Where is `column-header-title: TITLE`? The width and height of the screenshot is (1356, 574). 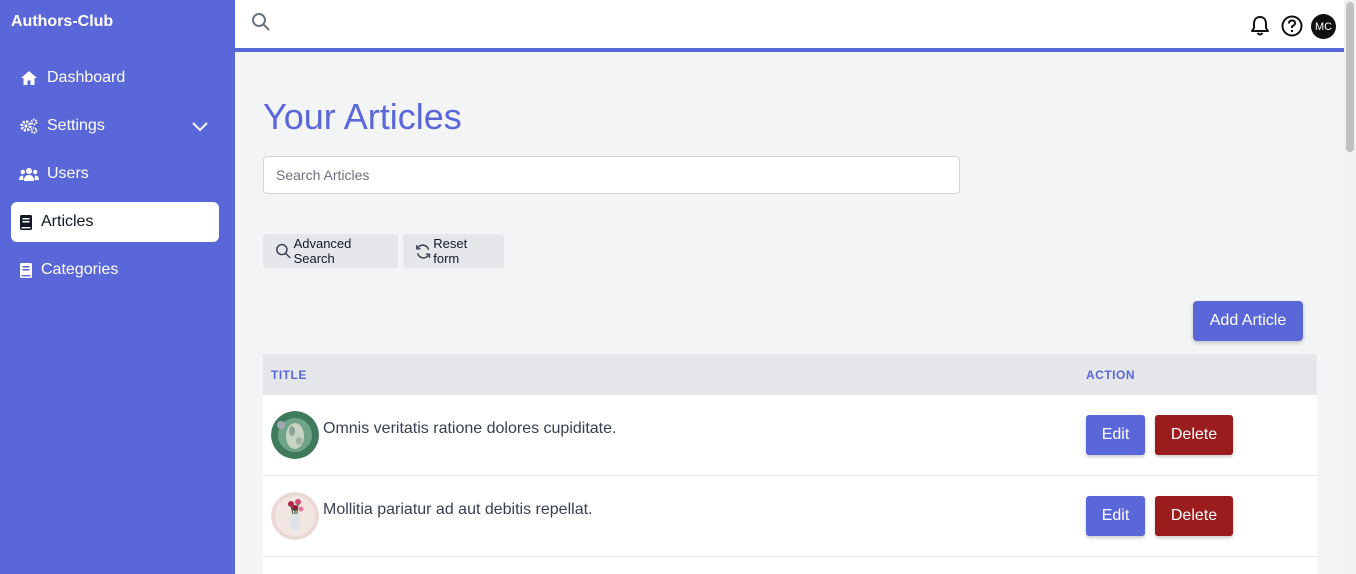
column-header-title: TITLE is located at coordinates (289, 375).